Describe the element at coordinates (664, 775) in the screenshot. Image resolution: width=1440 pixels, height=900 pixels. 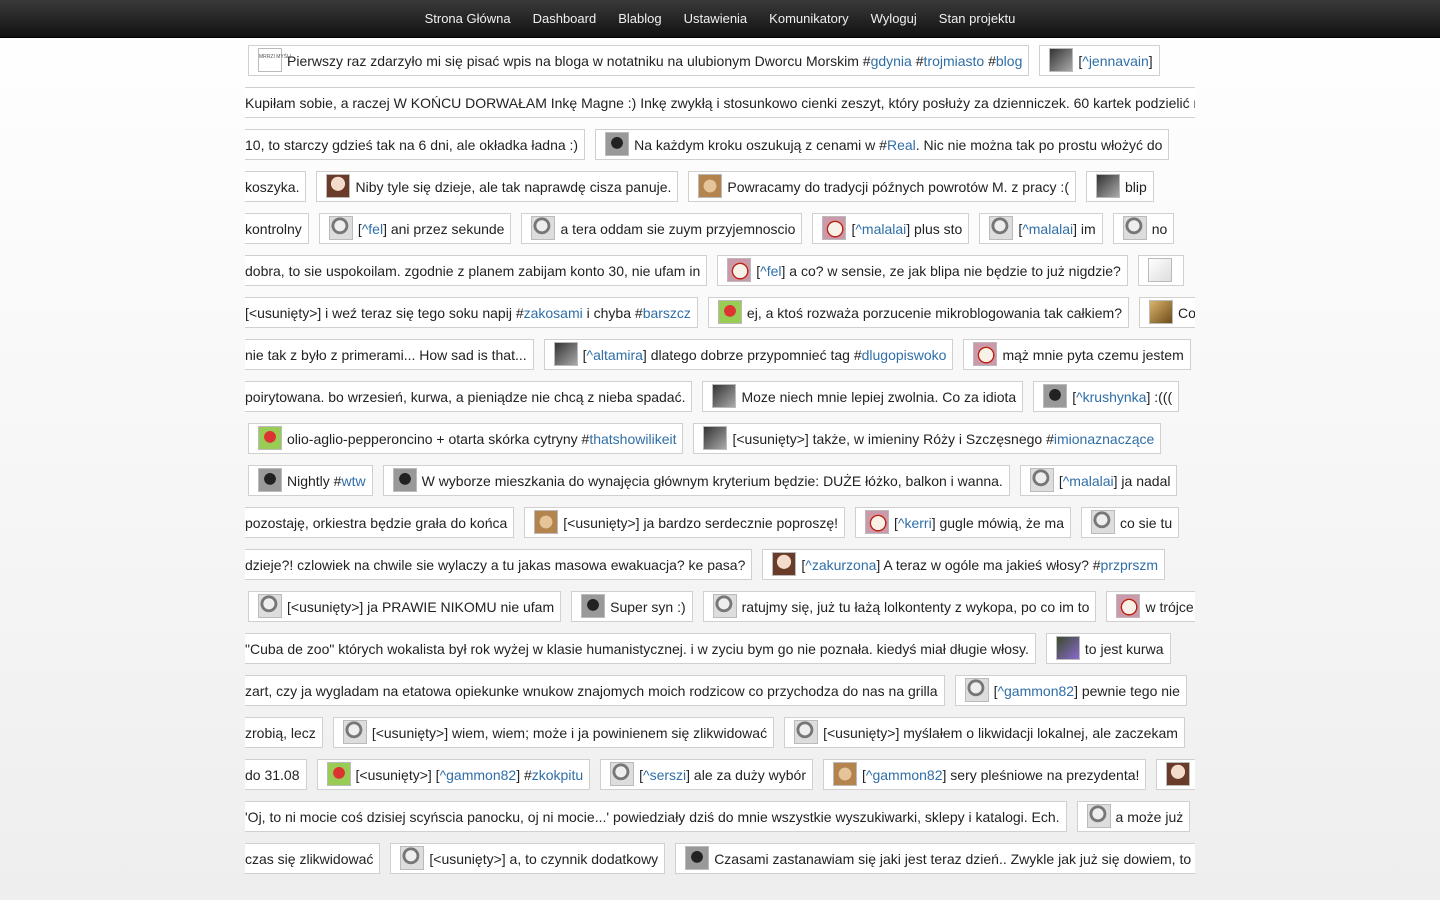
I see `user-link: ^serszi` at that location.